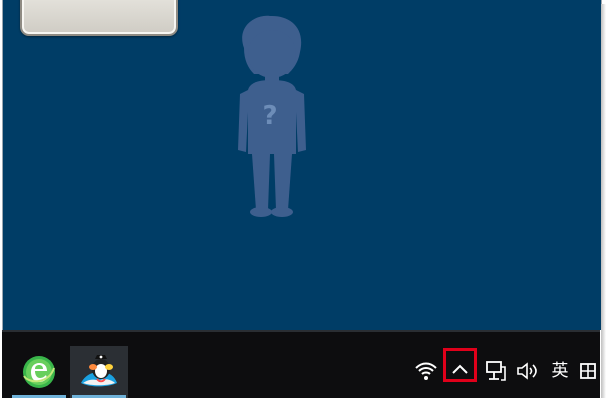  I want to click on tray-volume, so click(528, 371).